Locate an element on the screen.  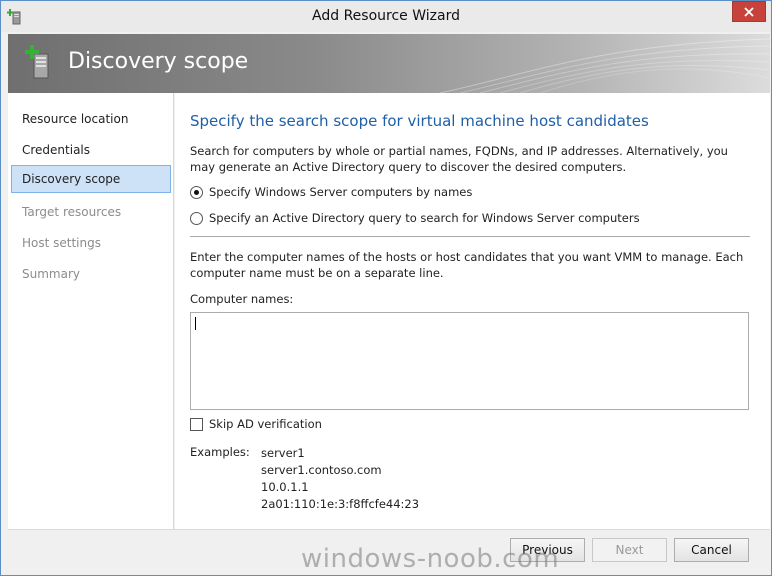
example-item: server1 is located at coordinates (283, 453).